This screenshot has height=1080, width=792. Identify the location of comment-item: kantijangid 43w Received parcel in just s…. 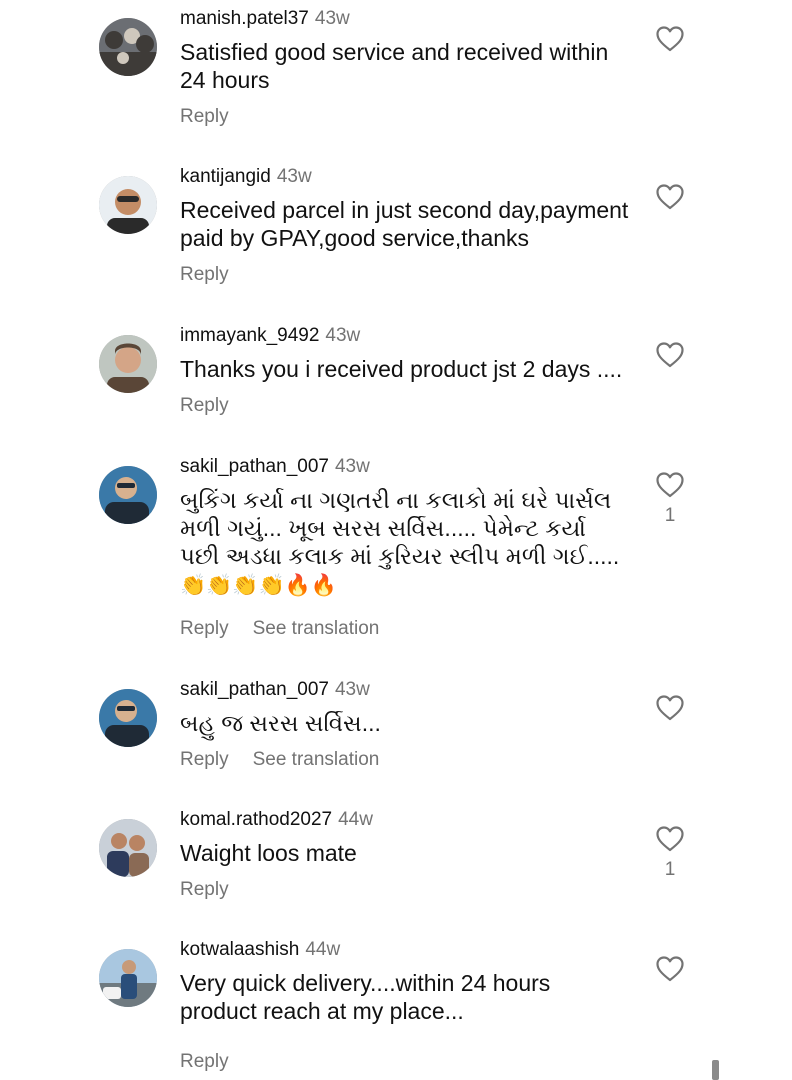
(396, 241).